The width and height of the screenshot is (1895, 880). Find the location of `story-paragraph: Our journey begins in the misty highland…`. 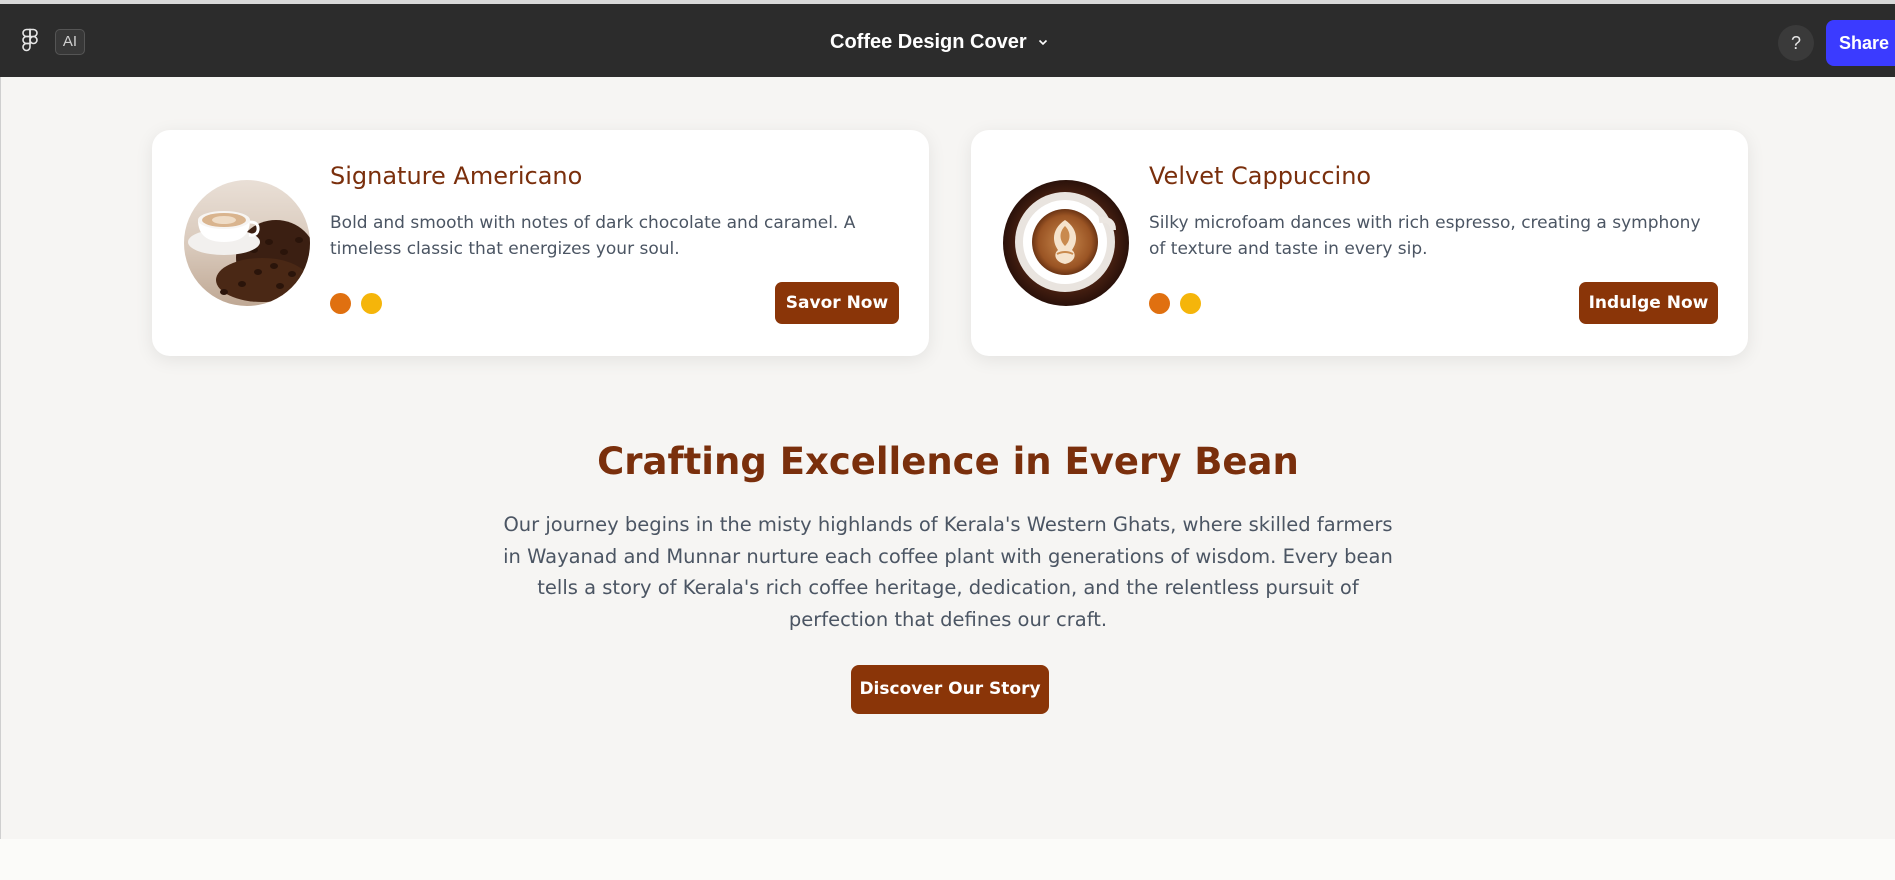

story-paragraph: Our journey begins in the misty highland… is located at coordinates (948, 572).